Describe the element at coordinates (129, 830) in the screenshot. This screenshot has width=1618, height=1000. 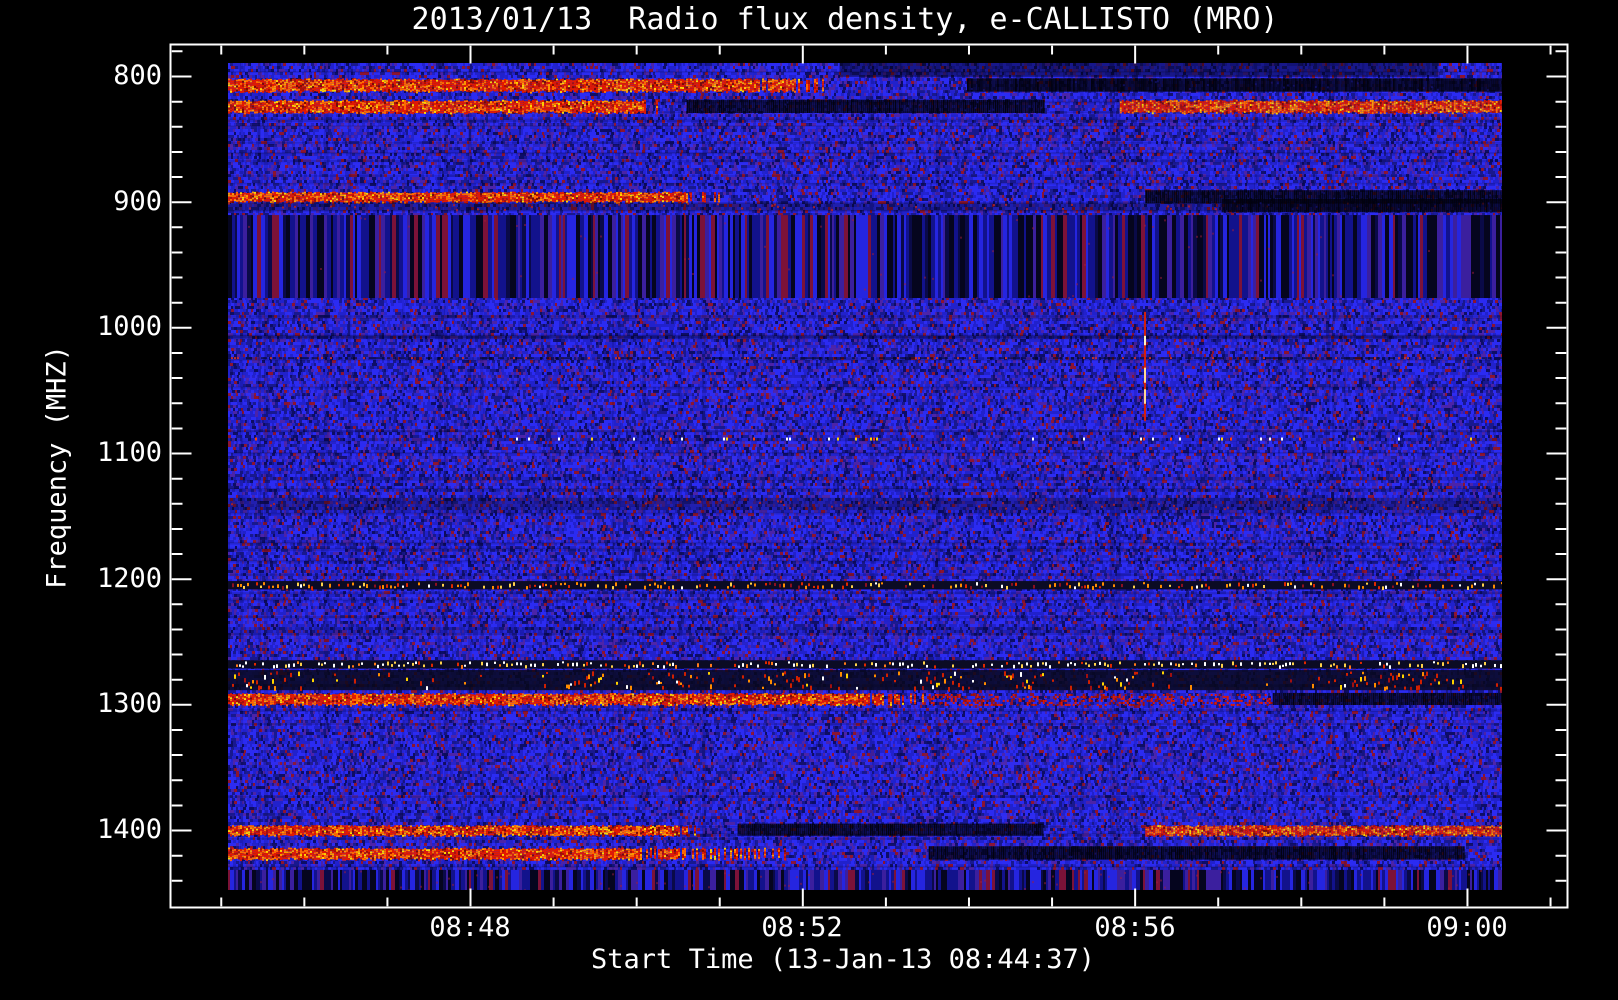
I see `y-tick-label: 1400` at that location.